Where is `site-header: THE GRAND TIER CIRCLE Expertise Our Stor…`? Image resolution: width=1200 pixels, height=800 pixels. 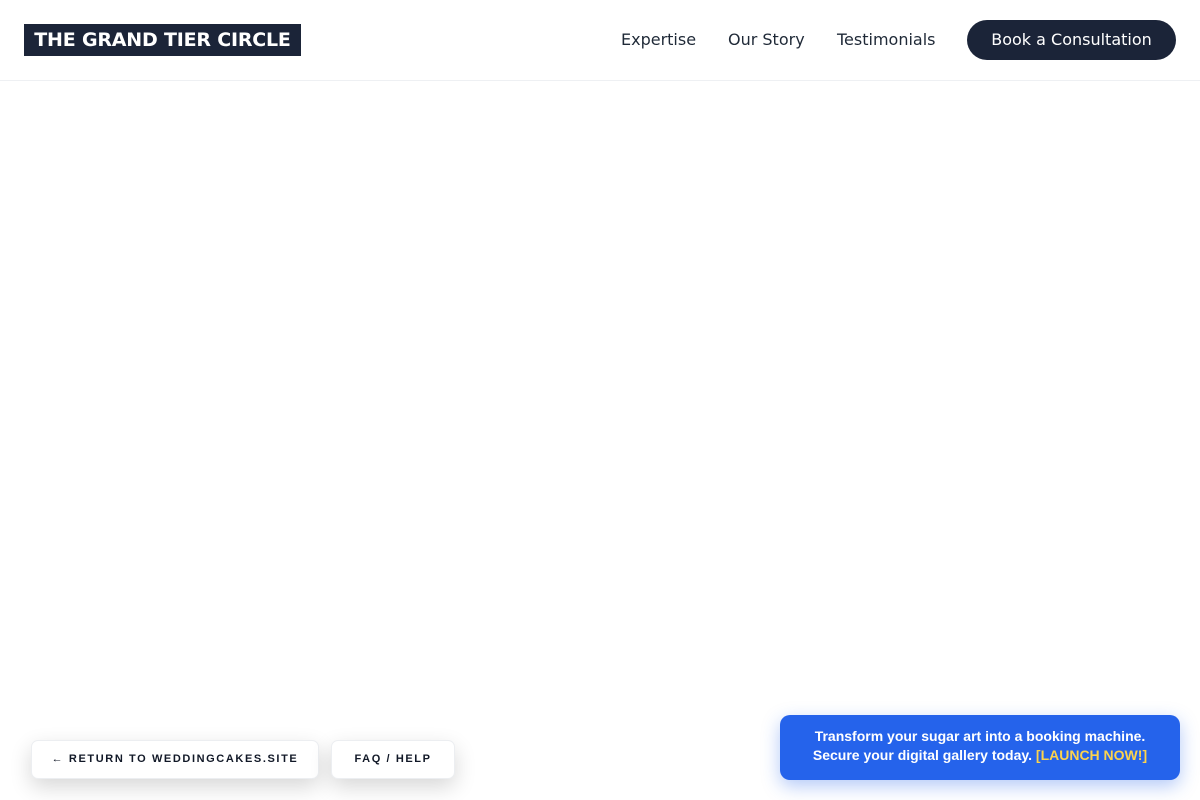
site-header: THE GRAND TIER CIRCLE Expertise Our Stor… is located at coordinates (600, 40).